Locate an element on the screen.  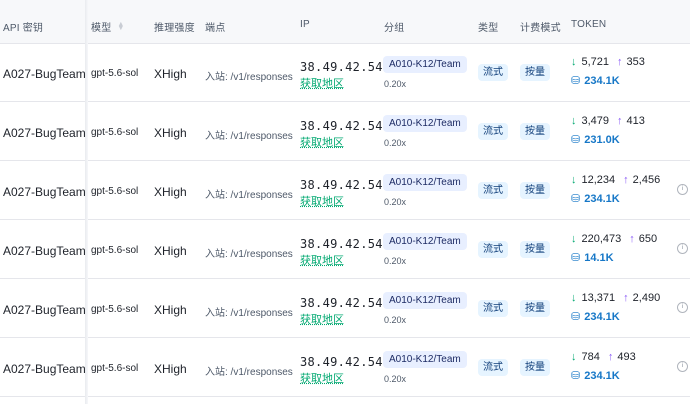
input-tokens: 12,234 is located at coordinates (598, 180).